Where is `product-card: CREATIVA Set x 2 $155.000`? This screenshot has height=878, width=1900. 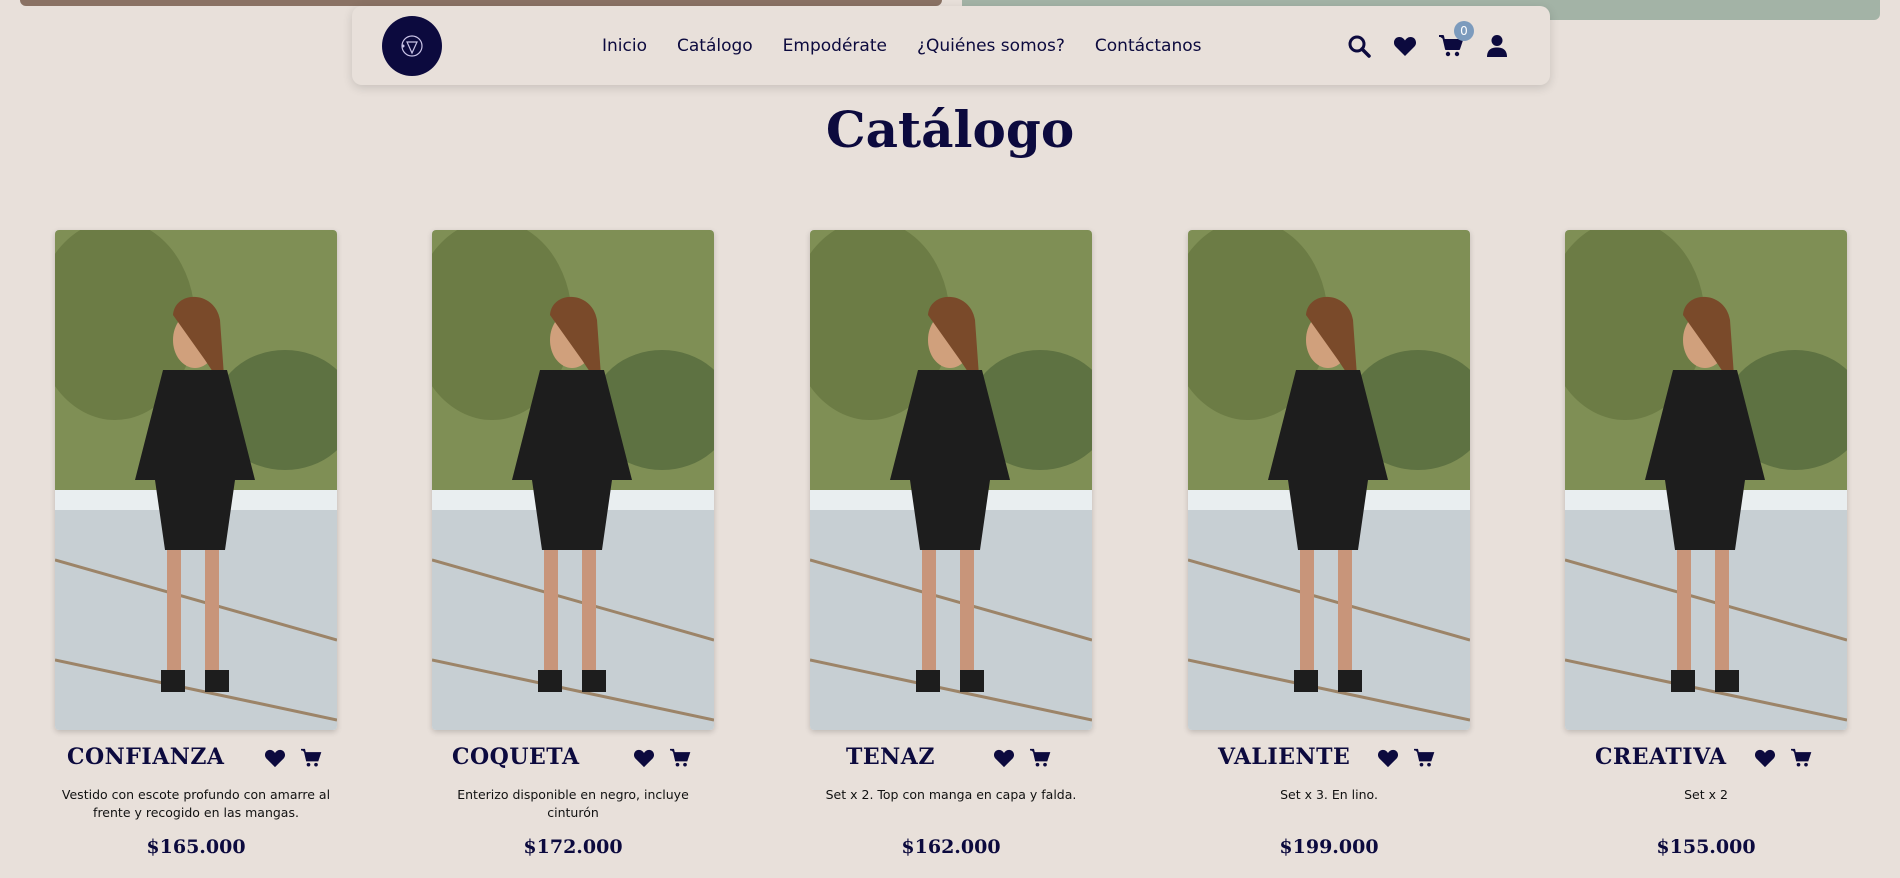
product-card: CREATIVA Set x 2 $155.000 is located at coordinates (1706, 550).